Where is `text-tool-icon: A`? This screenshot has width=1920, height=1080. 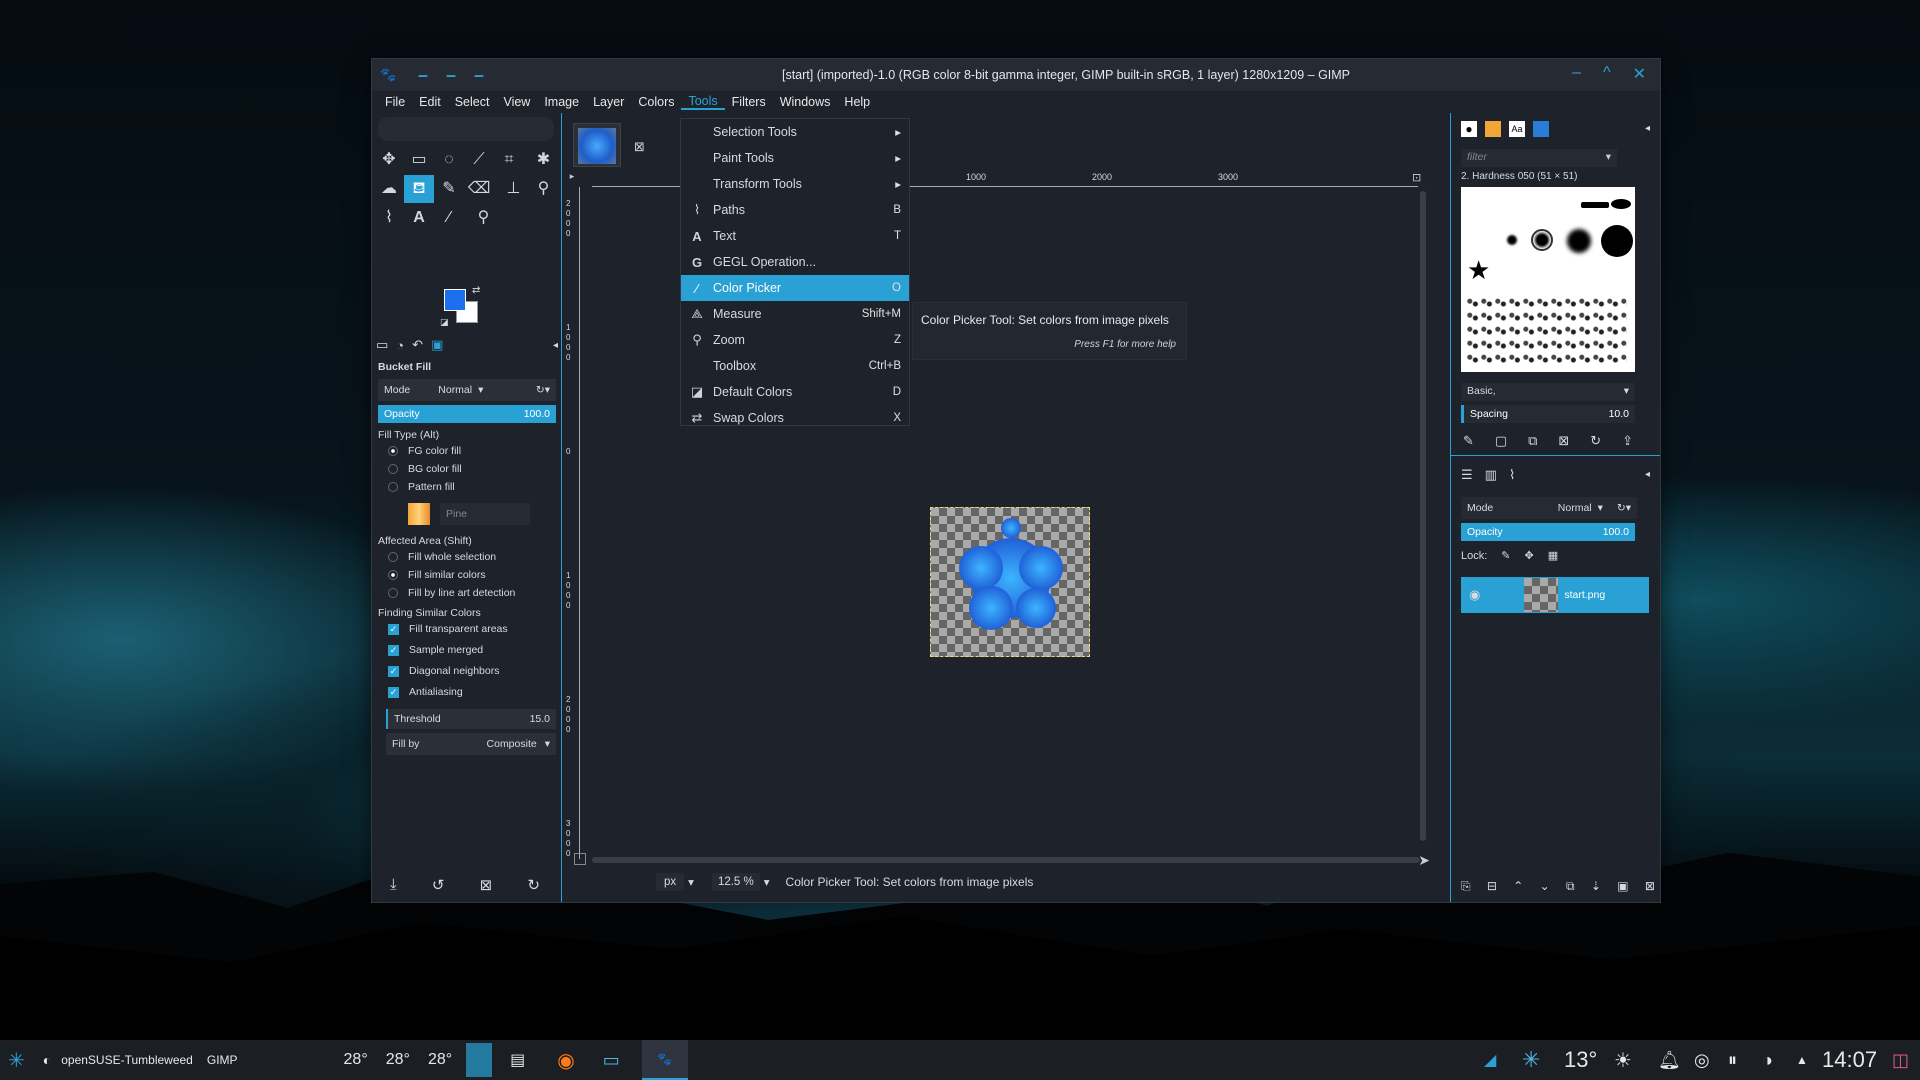 text-tool-icon: A is located at coordinates (419, 218).